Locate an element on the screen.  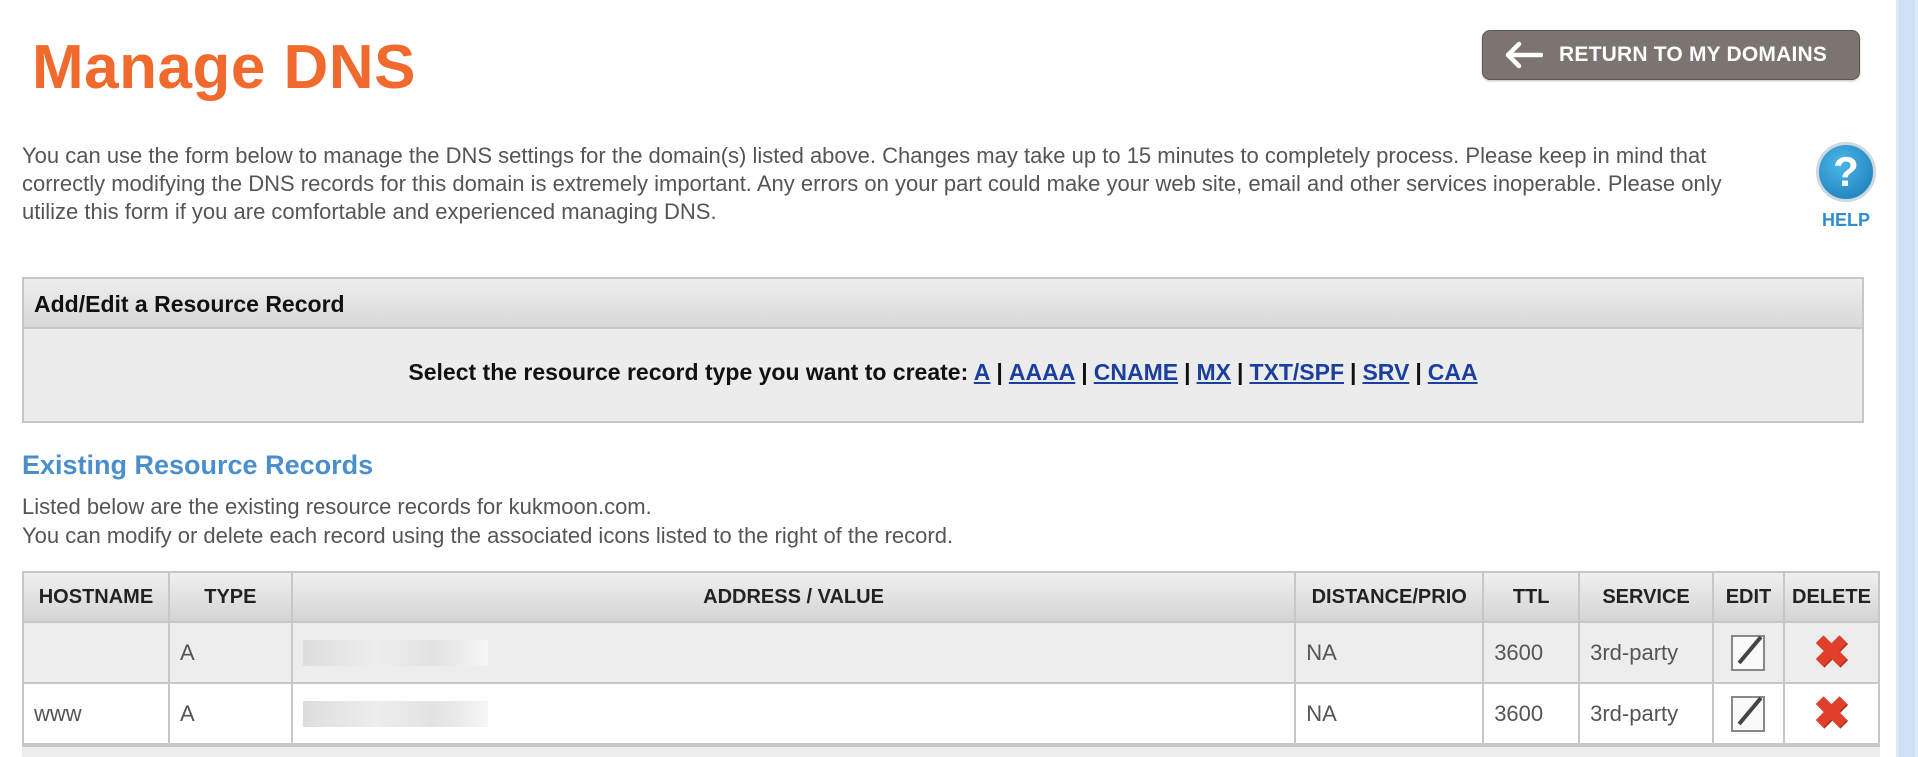
table-row: www A NA 3600 3rd-party ✖ is located at coordinates (951, 713).